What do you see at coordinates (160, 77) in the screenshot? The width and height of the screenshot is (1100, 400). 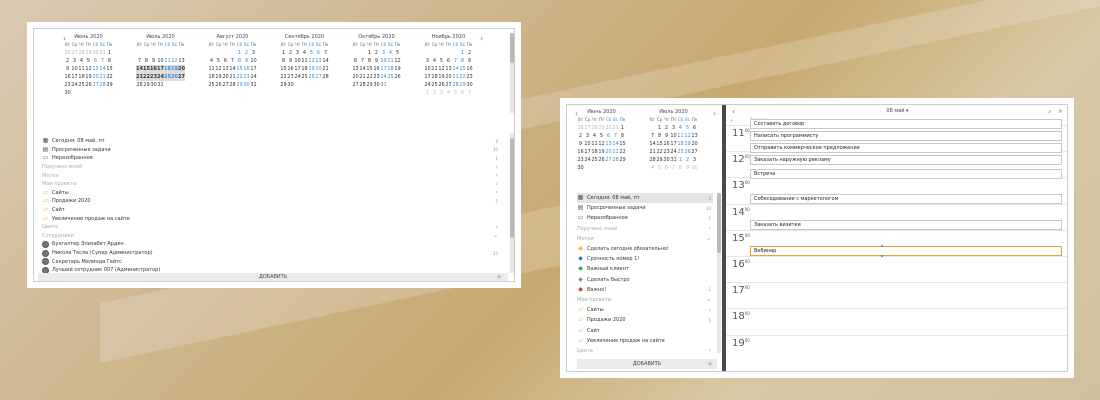 I see `day-cell: 24` at bounding box center [160, 77].